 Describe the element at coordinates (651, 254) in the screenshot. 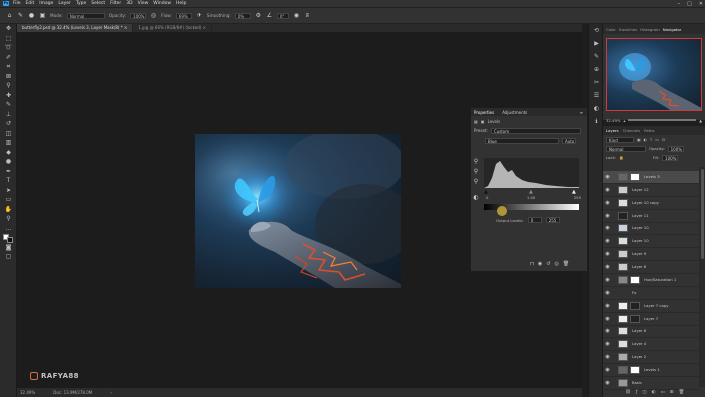

I see `layer-row: ◉ Layer 9` at that location.